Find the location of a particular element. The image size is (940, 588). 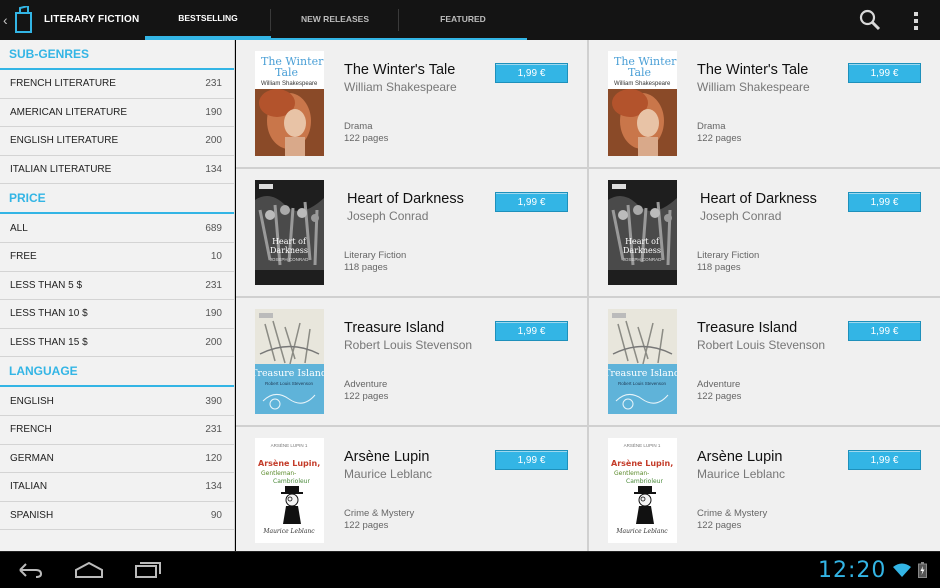

cover-title-line1: Treasure Island is located at coordinates (642, 373).